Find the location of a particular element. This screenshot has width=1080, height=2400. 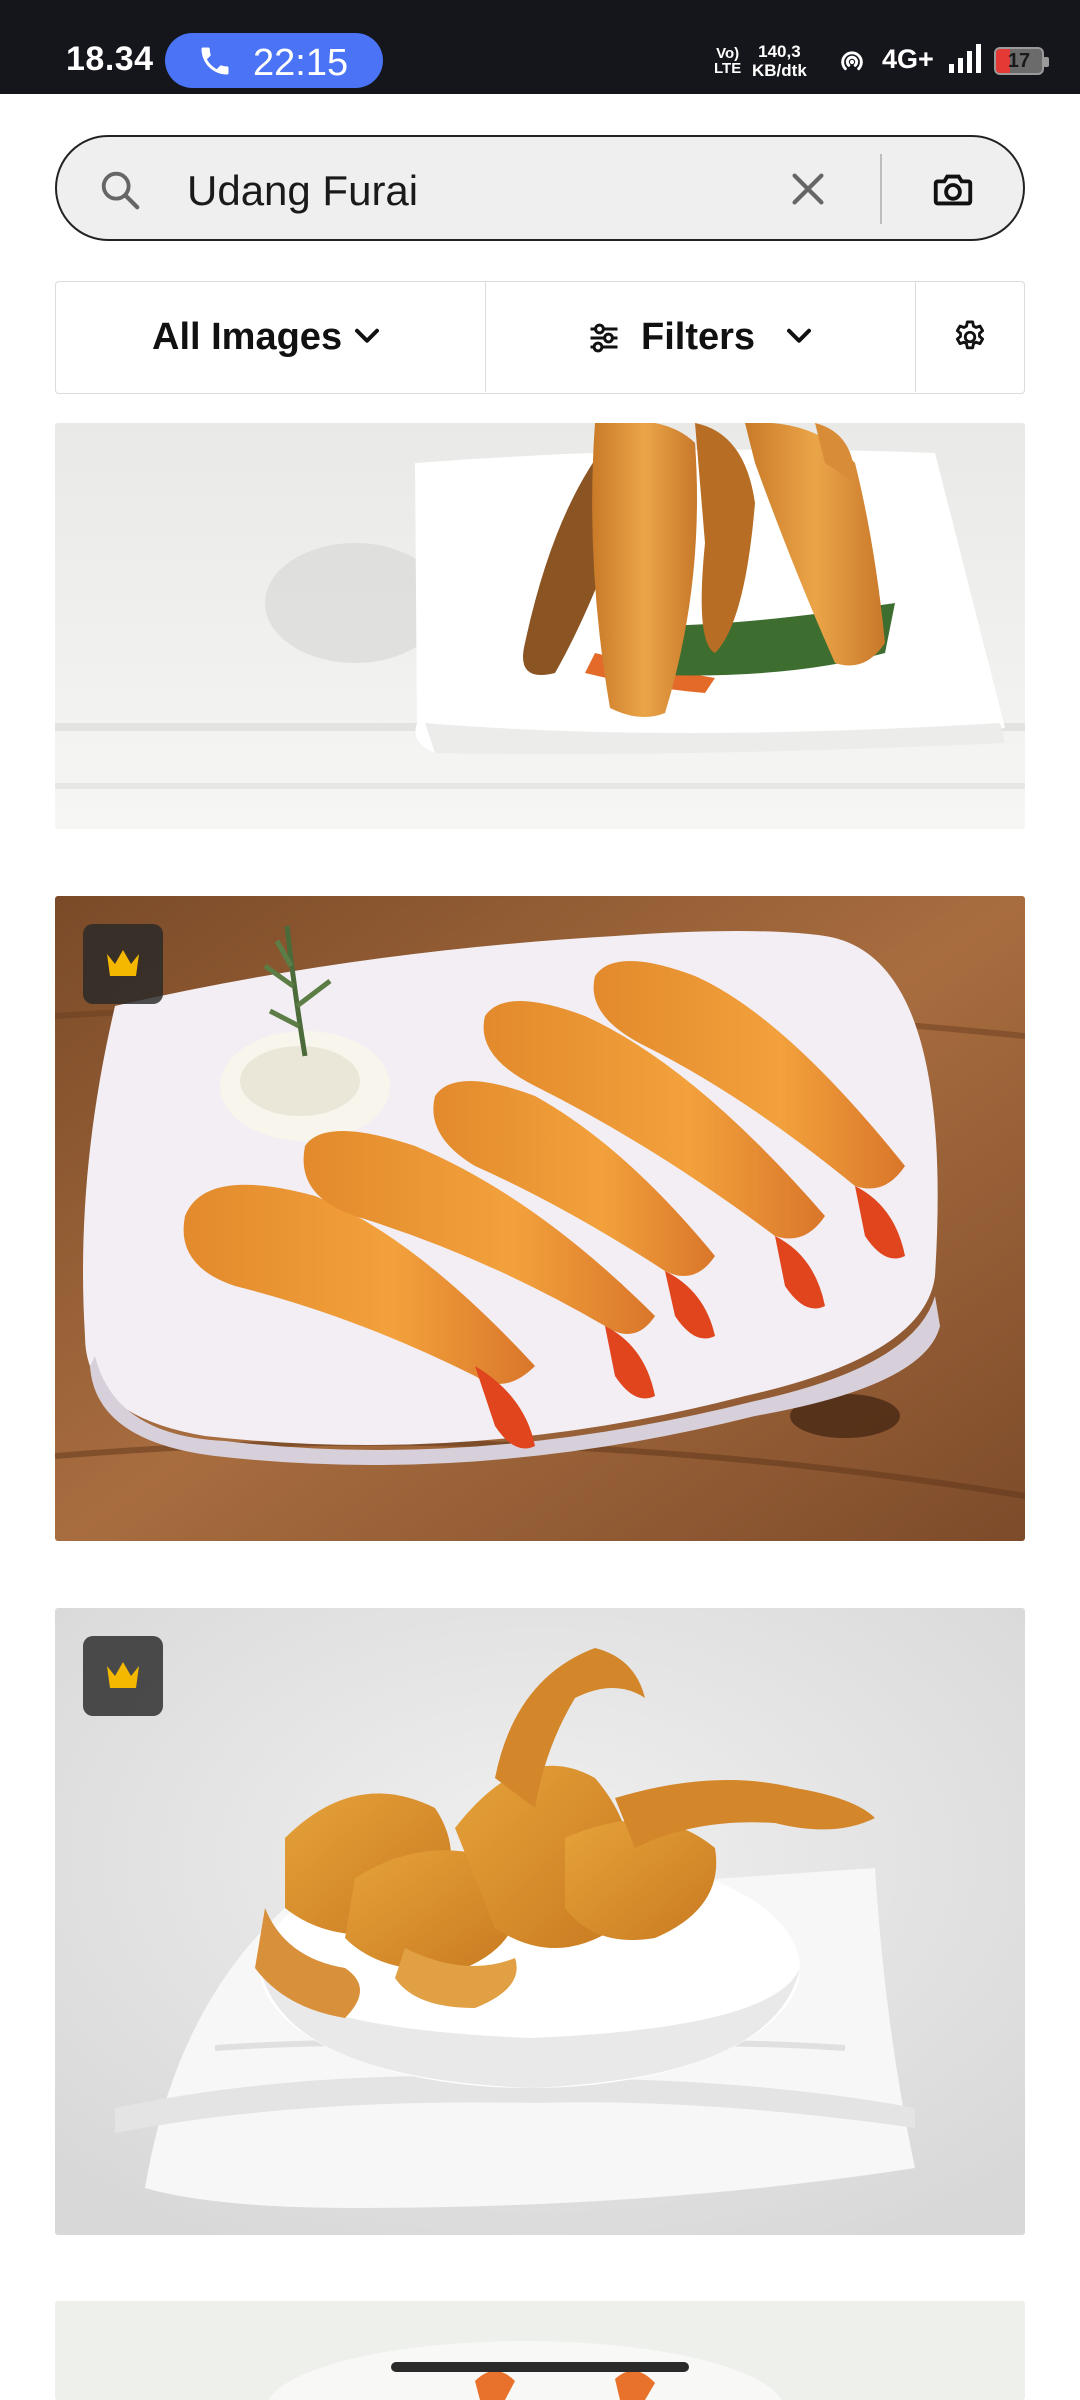

all-images-label: All Images is located at coordinates (247, 337).